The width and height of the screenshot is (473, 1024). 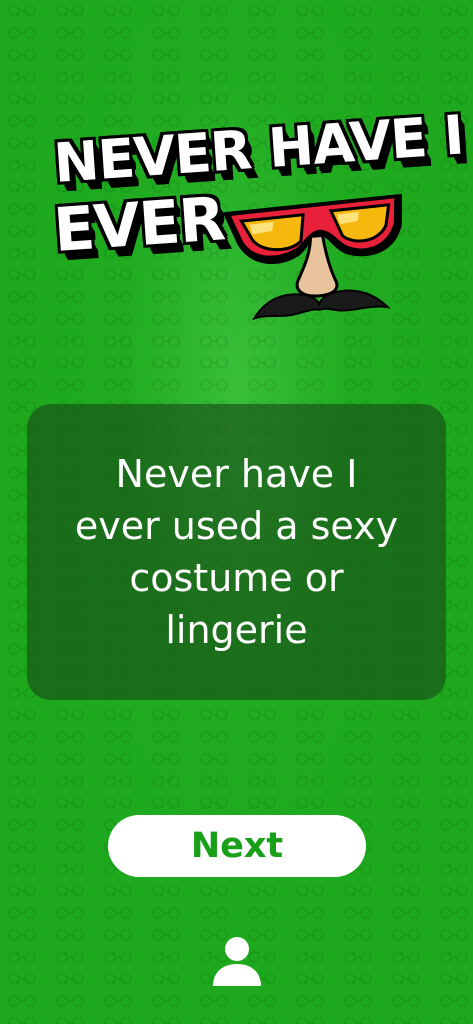 What do you see at coordinates (258, 149) in the screenshot?
I see `logo-title-line-1: NEVER HAVE I` at bounding box center [258, 149].